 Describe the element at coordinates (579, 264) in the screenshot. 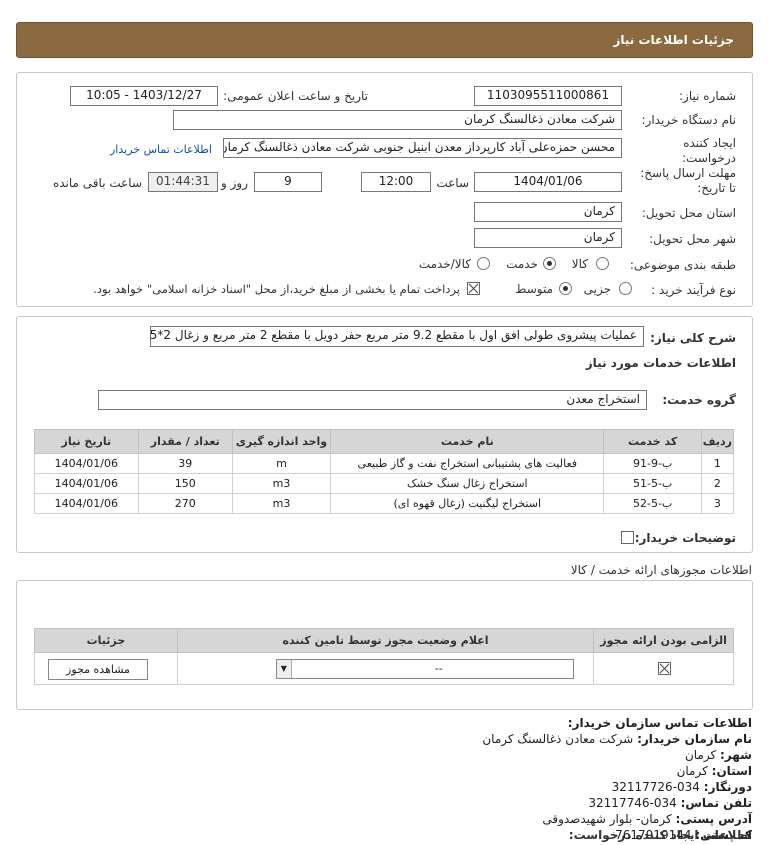

I see `category-goods-label: کالا` at that location.